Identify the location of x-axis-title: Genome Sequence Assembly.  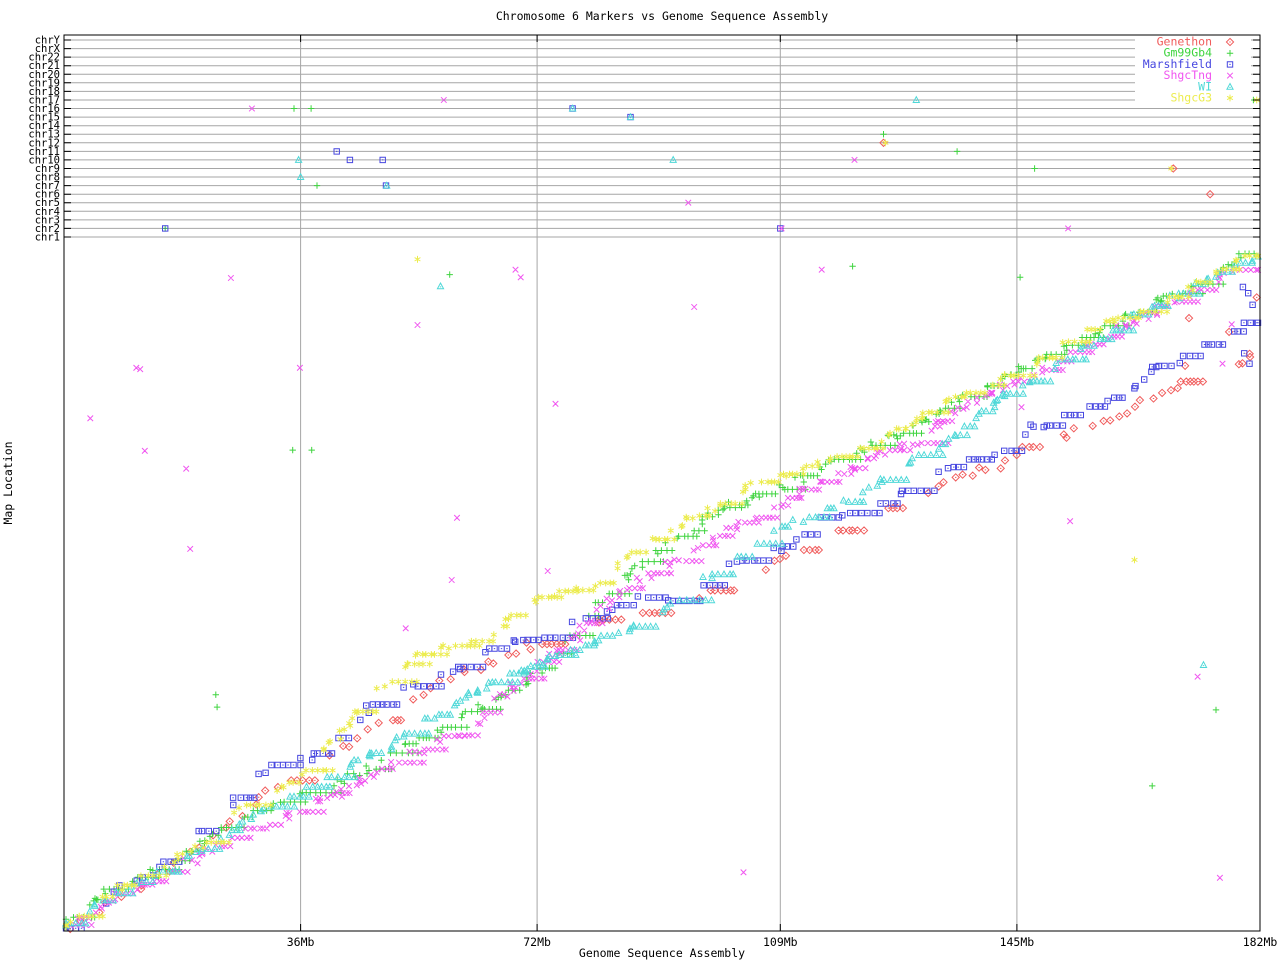
(662, 953).